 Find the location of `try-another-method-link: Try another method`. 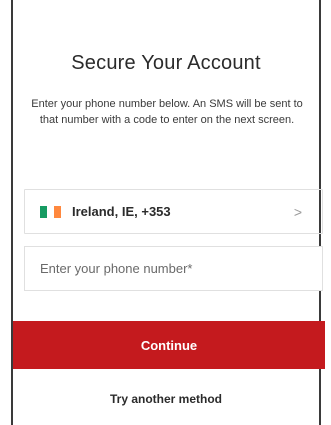

try-another-method-link: Try another method is located at coordinates (166, 399).